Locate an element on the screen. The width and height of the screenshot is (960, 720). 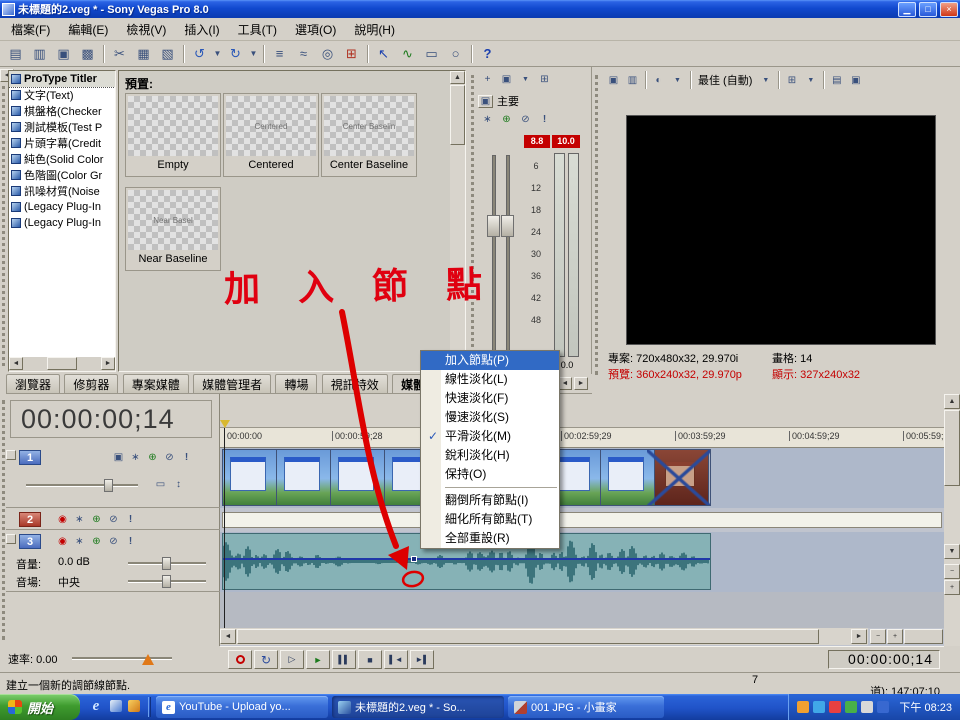
zoom-tool-corner is located at coordinates (923, 636).